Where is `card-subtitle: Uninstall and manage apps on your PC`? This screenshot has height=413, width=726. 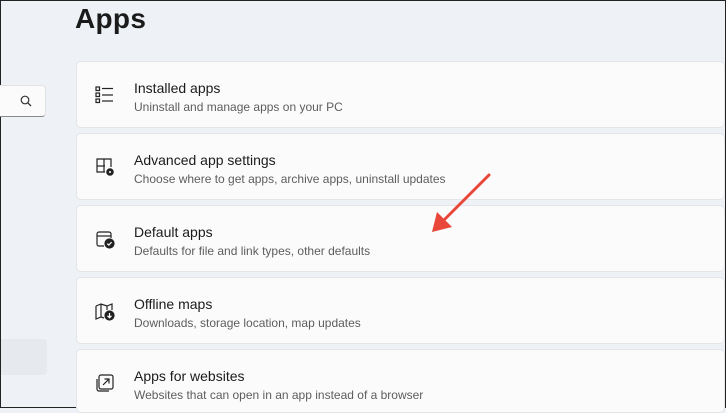
card-subtitle: Uninstall and manage apps on your PC is located at coordinates (238, 107).